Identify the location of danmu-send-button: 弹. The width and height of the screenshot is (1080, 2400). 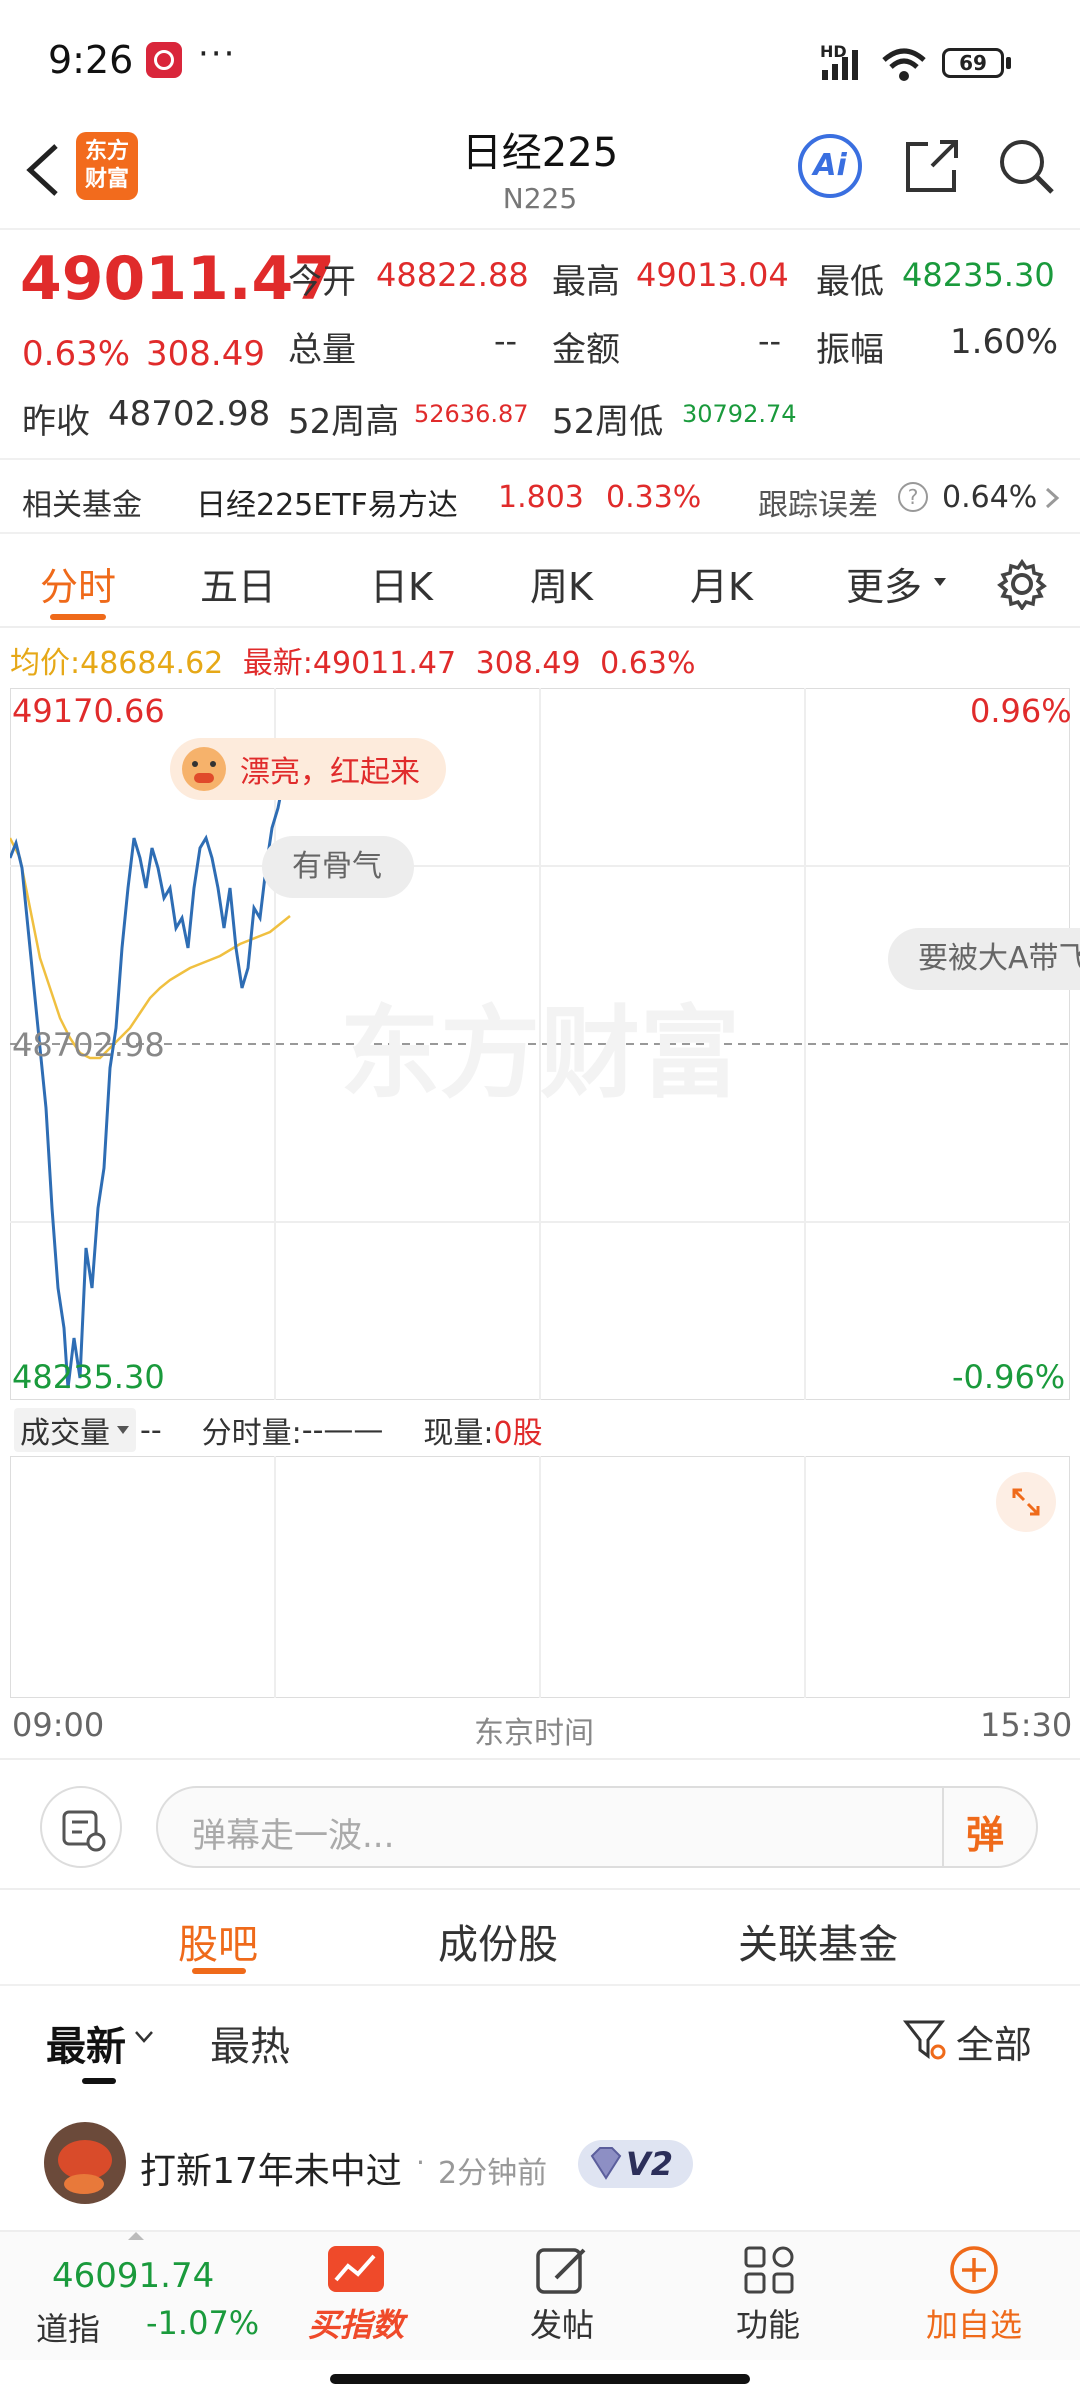
(985, 1831).